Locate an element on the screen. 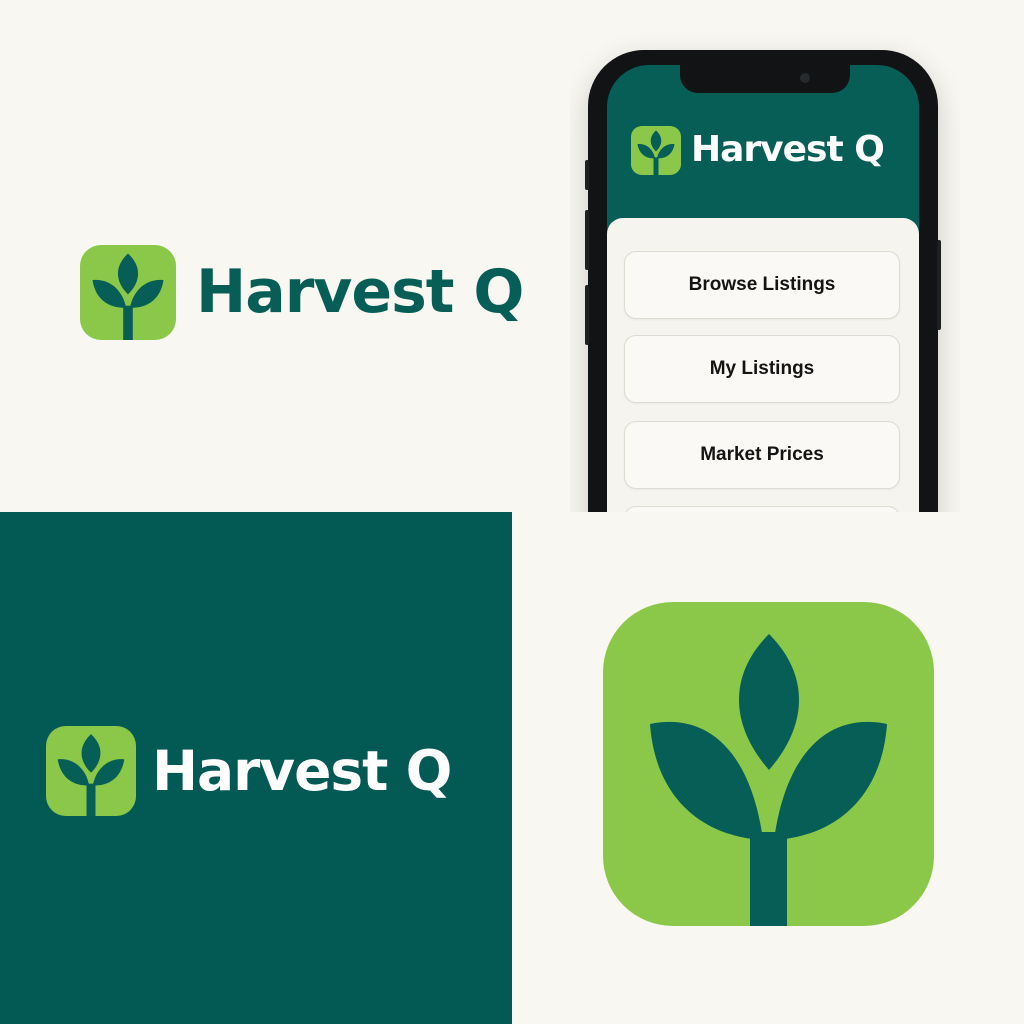 The width and height of the screenshot is (1024, 1024). app-icon is located at coordinates (768, 764).